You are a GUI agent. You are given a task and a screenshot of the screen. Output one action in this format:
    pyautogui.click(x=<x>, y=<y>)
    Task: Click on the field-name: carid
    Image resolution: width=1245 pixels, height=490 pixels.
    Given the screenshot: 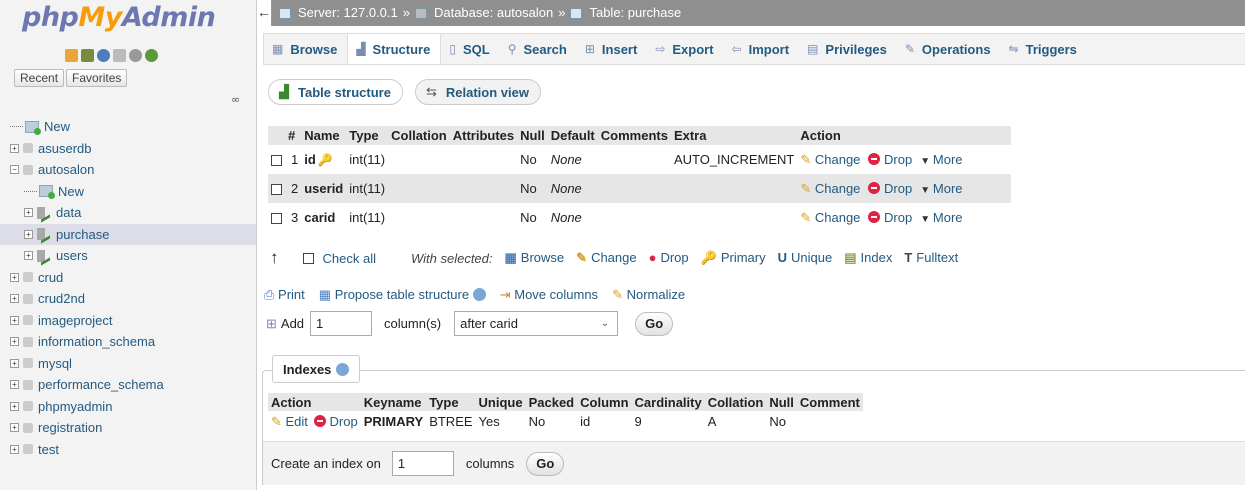 What is the action you would take?
    pyautogui.click(x=319, y=217)
    